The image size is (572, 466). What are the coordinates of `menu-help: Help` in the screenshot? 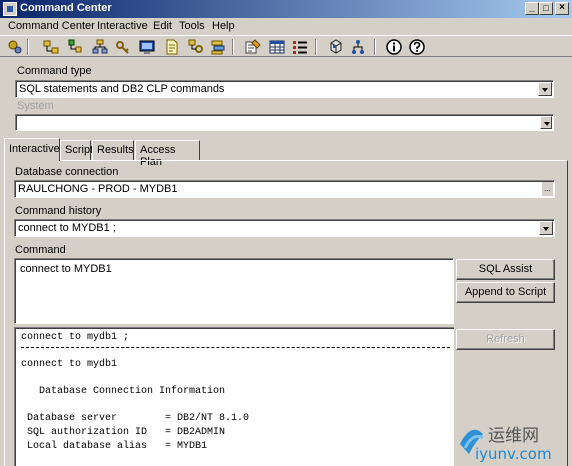 It's located at (223, 26).